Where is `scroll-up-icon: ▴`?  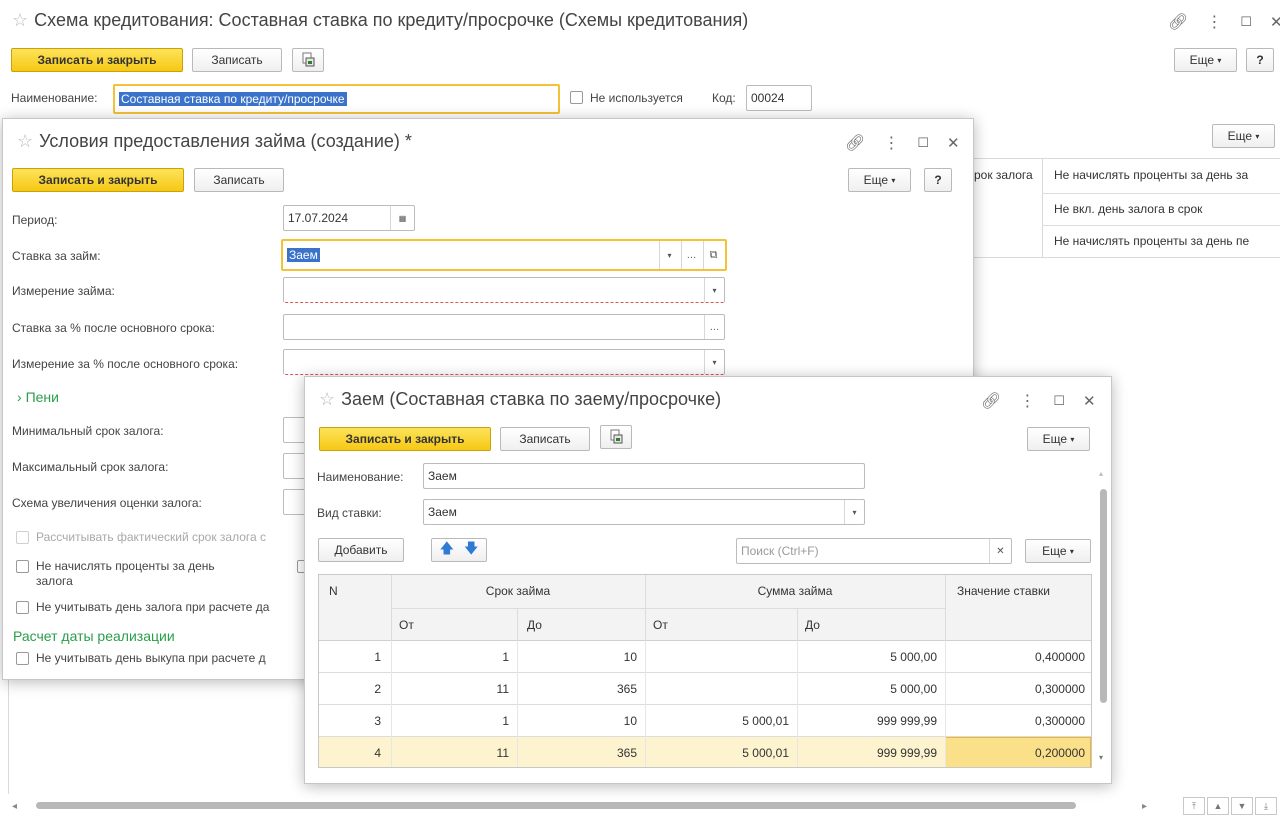 scroll-up-icon: ▴ is located at coordinates (1101, 473).